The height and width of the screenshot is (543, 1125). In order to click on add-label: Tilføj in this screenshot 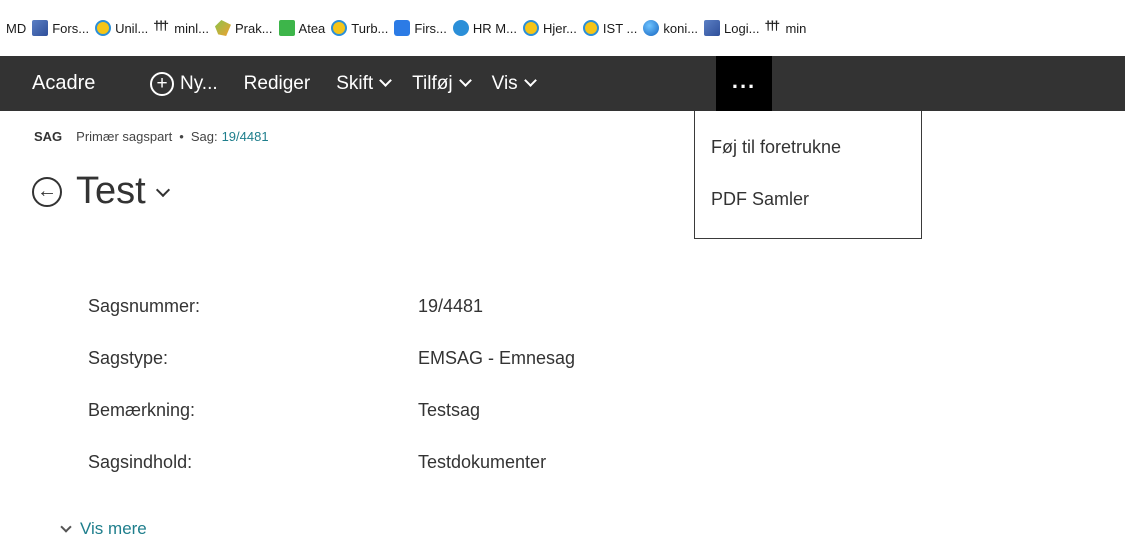, I will do `click(432, 83)`.